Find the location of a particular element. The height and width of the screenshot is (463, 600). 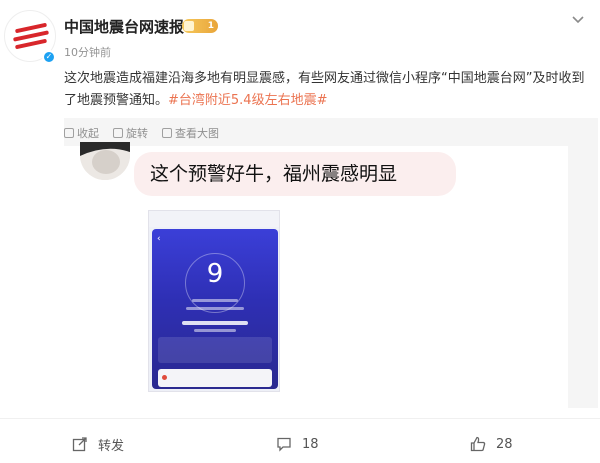

collapse-label: 收起 is located at coordinates (88, 133).